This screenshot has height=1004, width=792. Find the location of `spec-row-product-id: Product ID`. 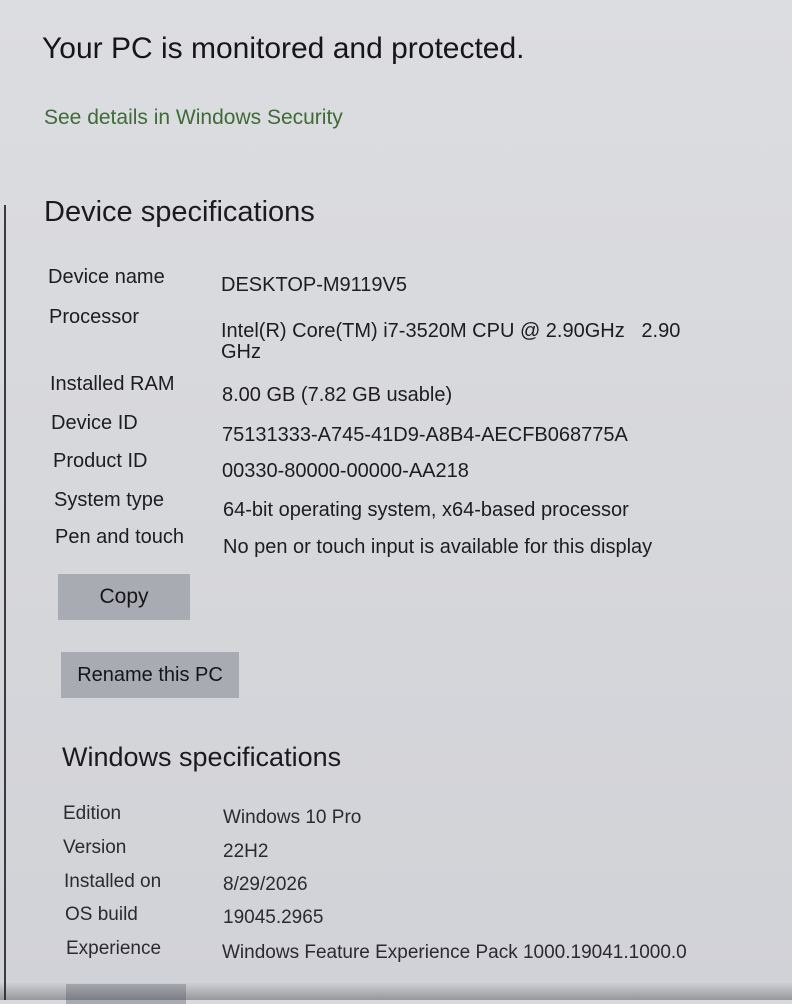

spec-row-product-id: Product ID is located at coordinates (100, 461).